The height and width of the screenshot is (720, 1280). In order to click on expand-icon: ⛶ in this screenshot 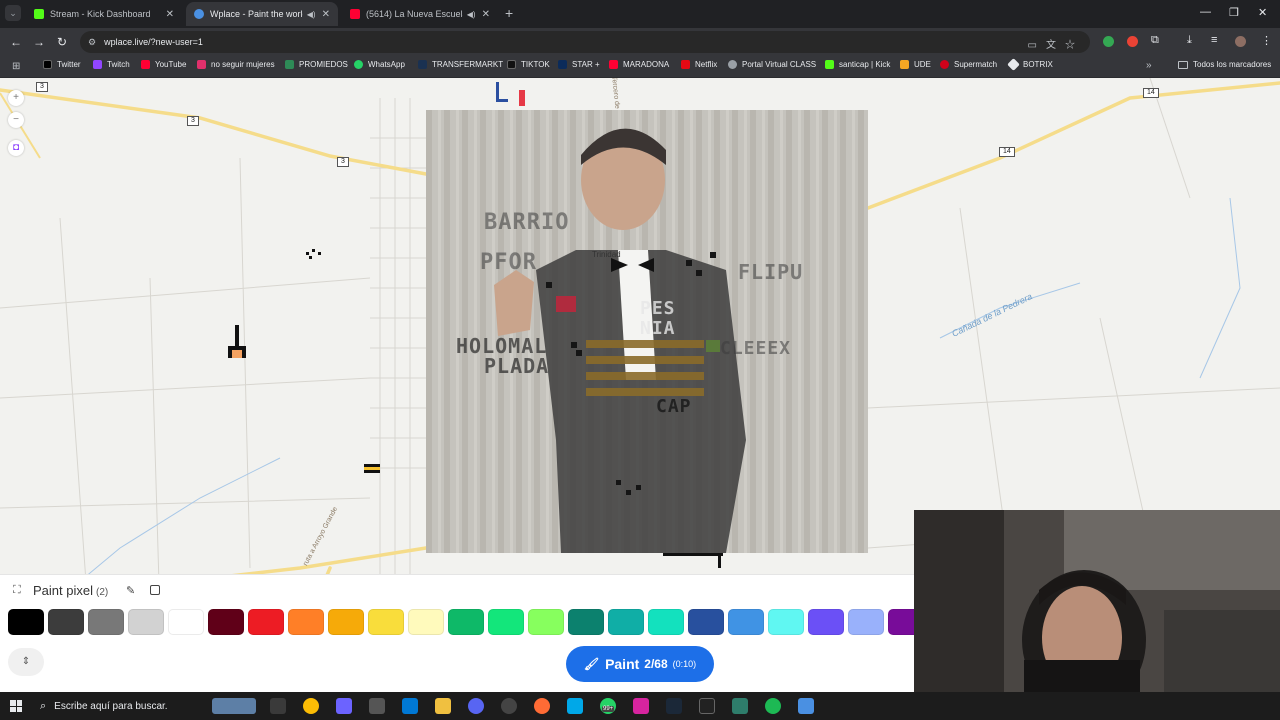, I will do `click(17, 590)`.